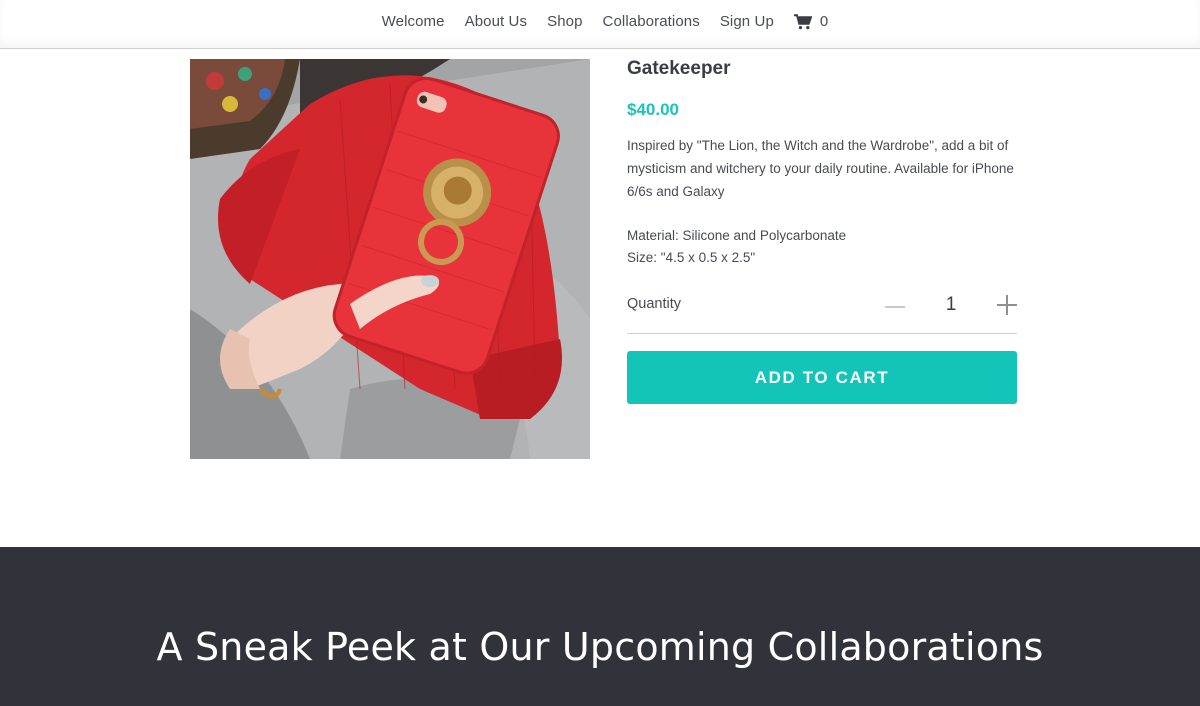 Image resolution: width=1200 pixels, height=706 pixels. Describe the element at coordinates (802, 21) in the screenshot. I see `shopping-cart-icon` at that location.